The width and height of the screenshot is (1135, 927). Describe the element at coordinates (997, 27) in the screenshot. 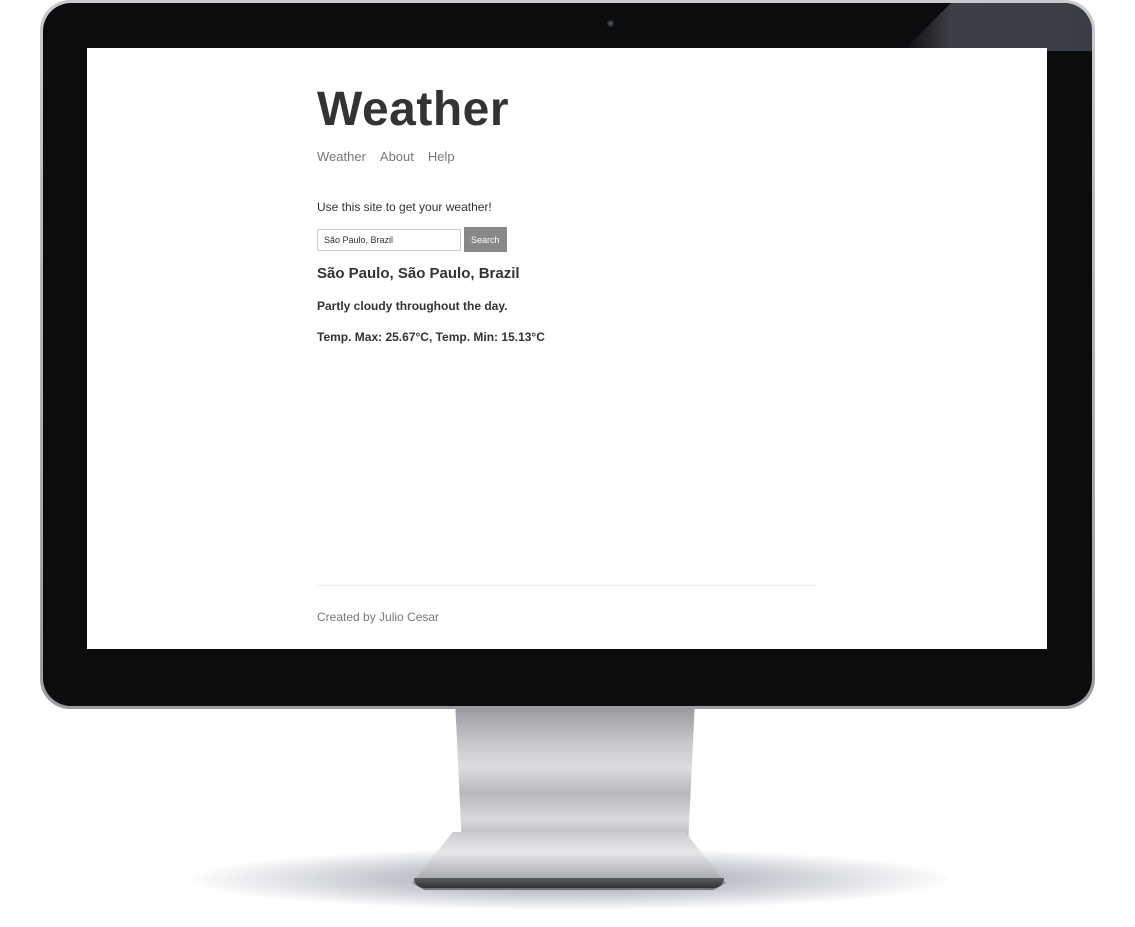

I see `bezel-glare` at that location.